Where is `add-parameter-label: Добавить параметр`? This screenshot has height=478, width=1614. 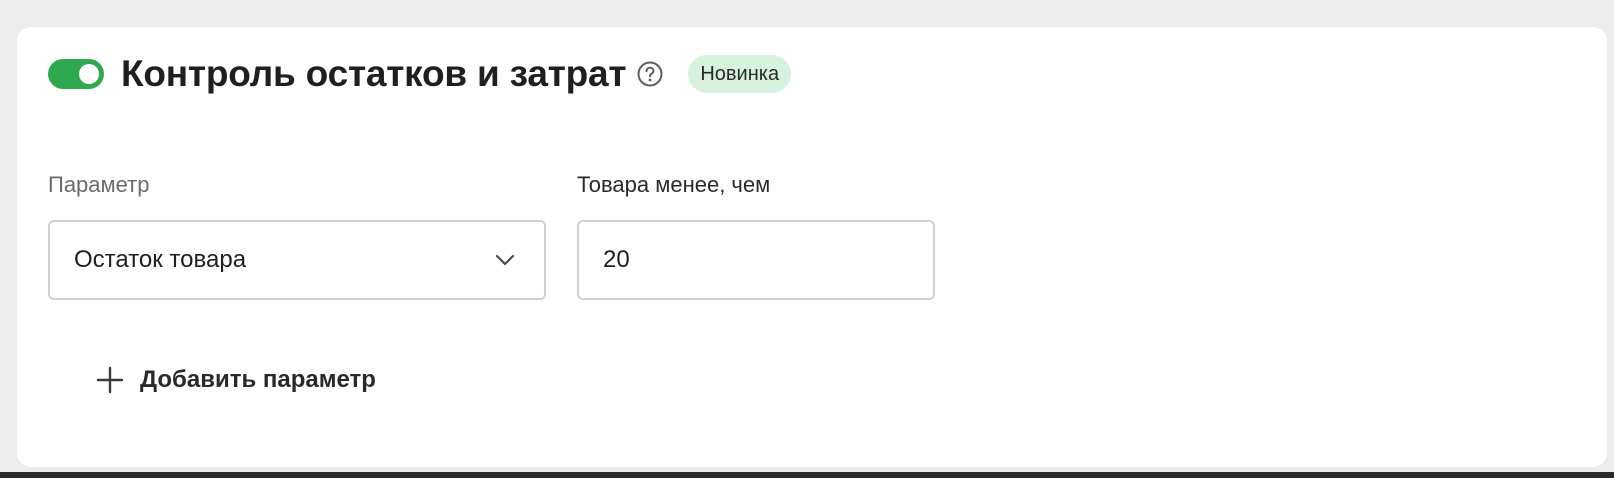
add-parameter-label: Добавить параметр is located at coordinates (258, 379).